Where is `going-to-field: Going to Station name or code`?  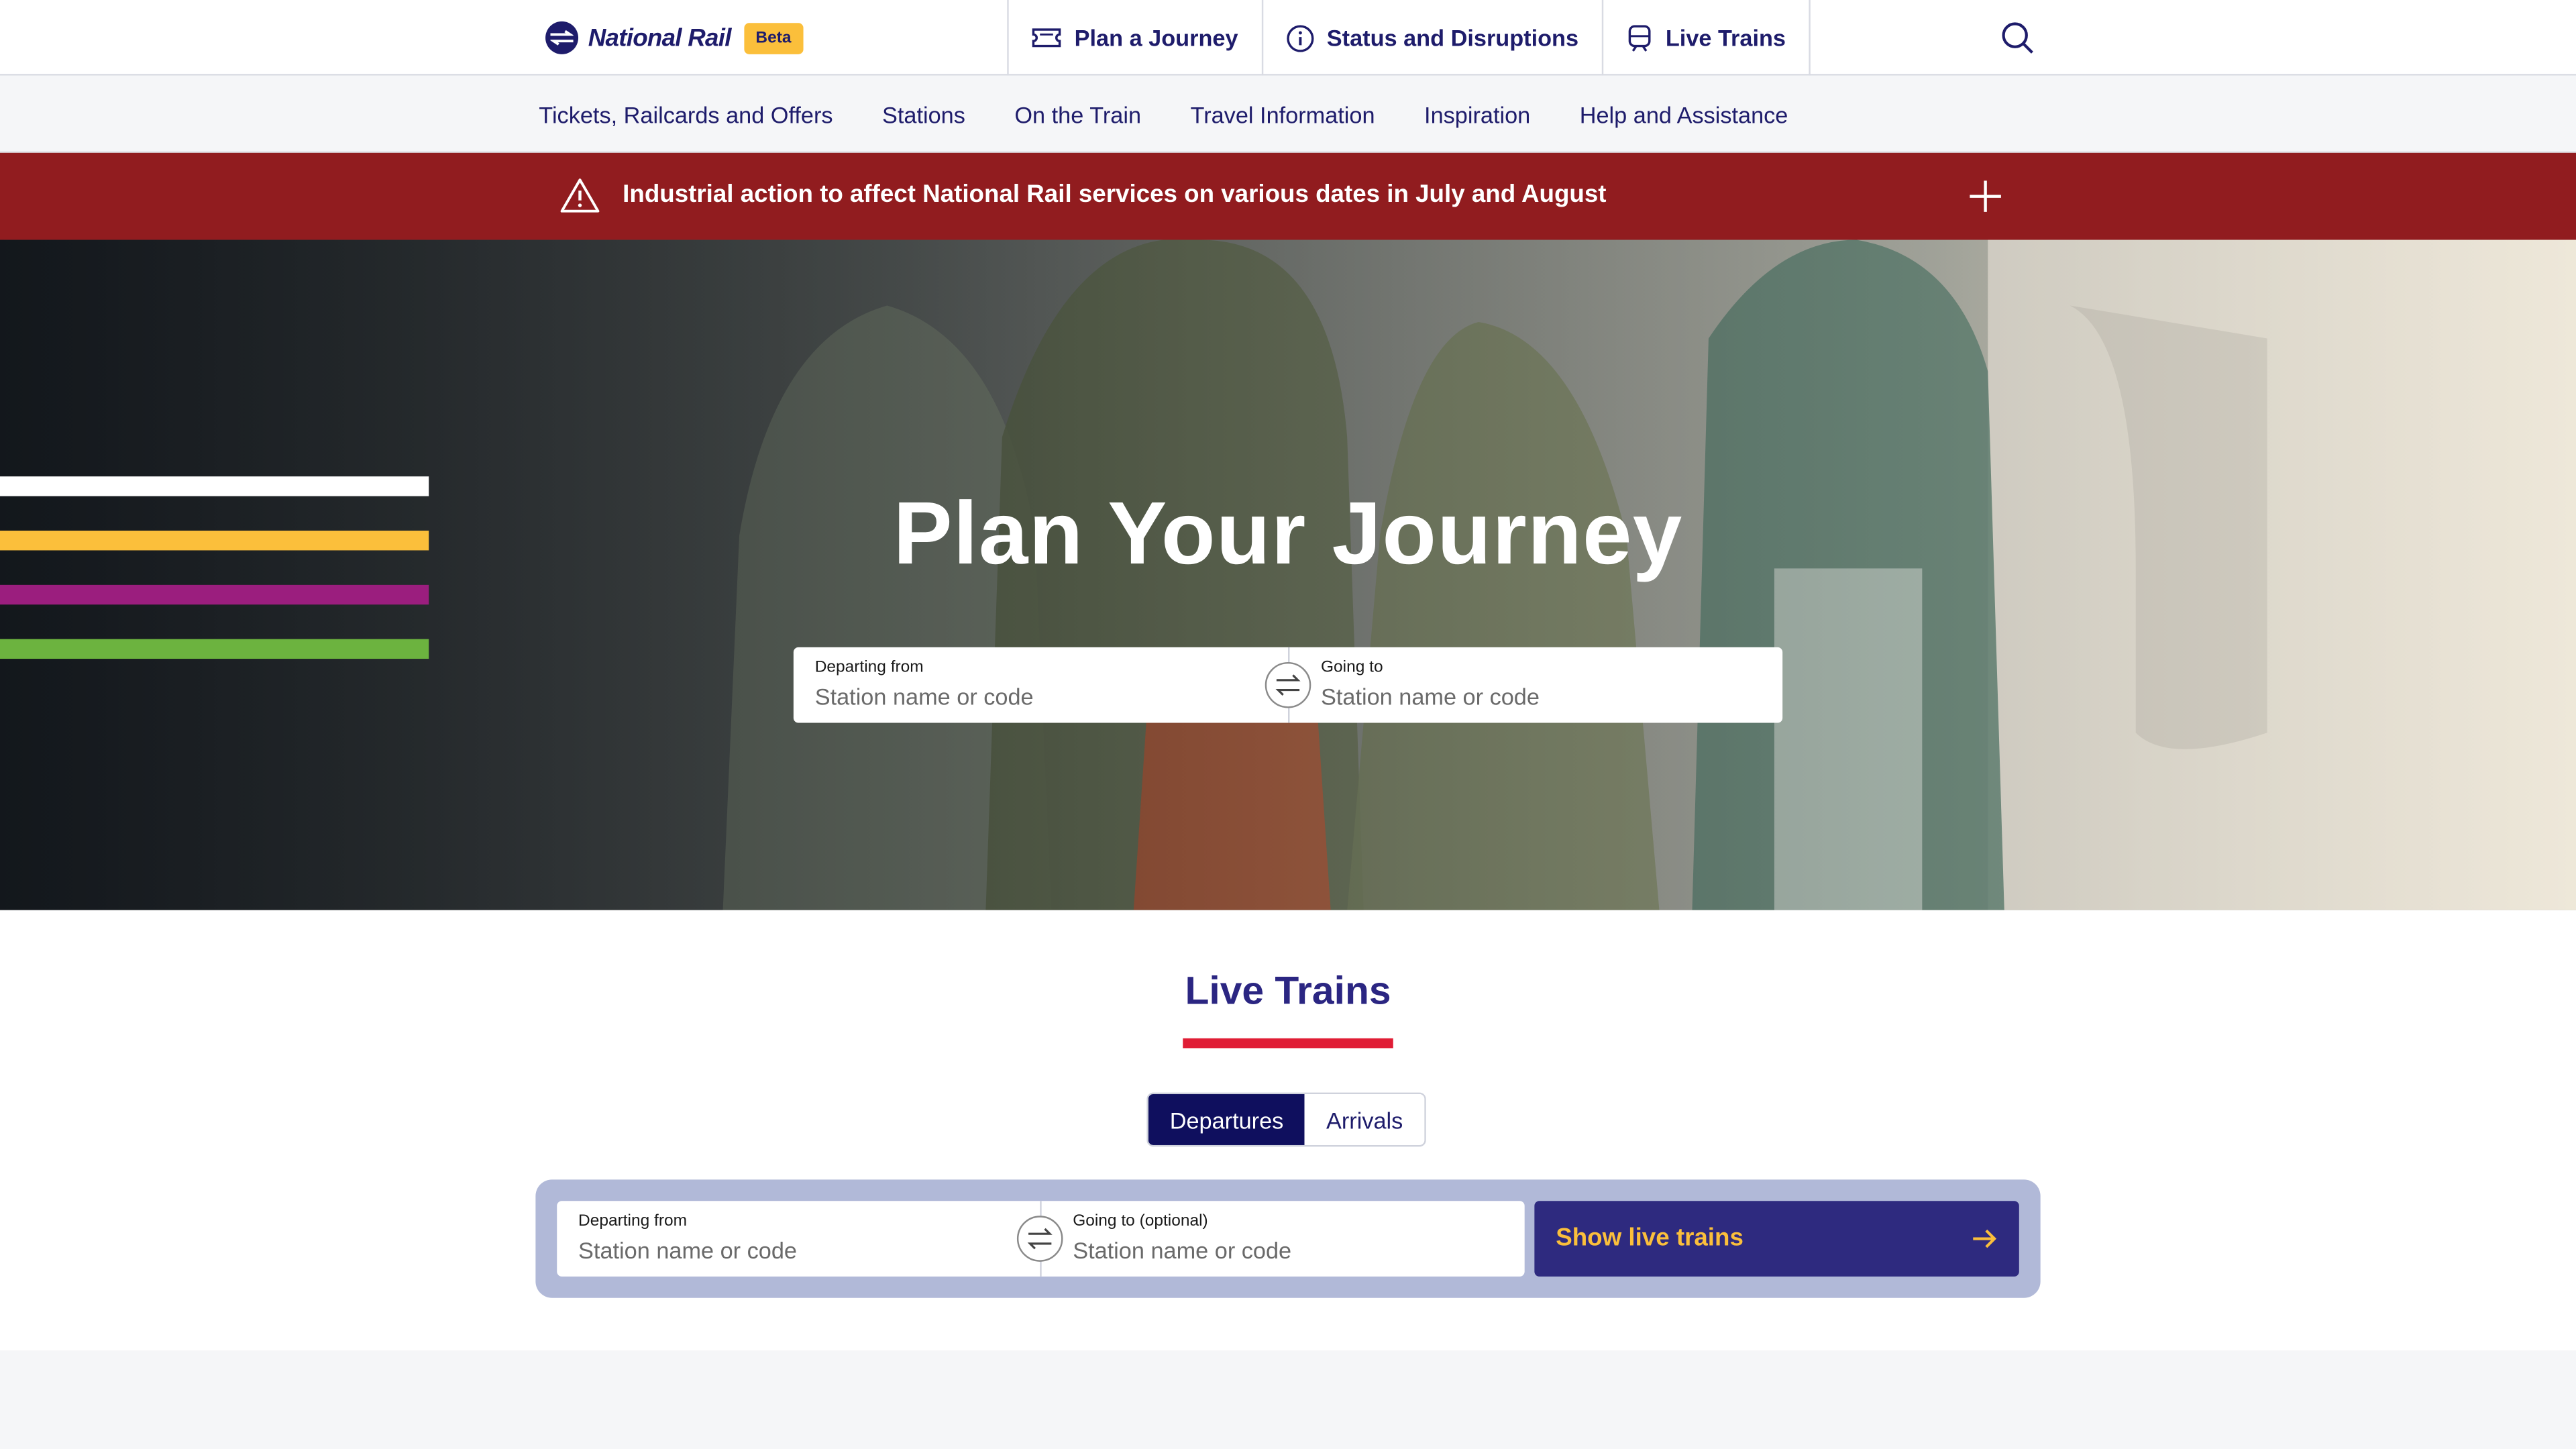 going-to-field: Going to Station name or code is located at coordinates (1540, 685).